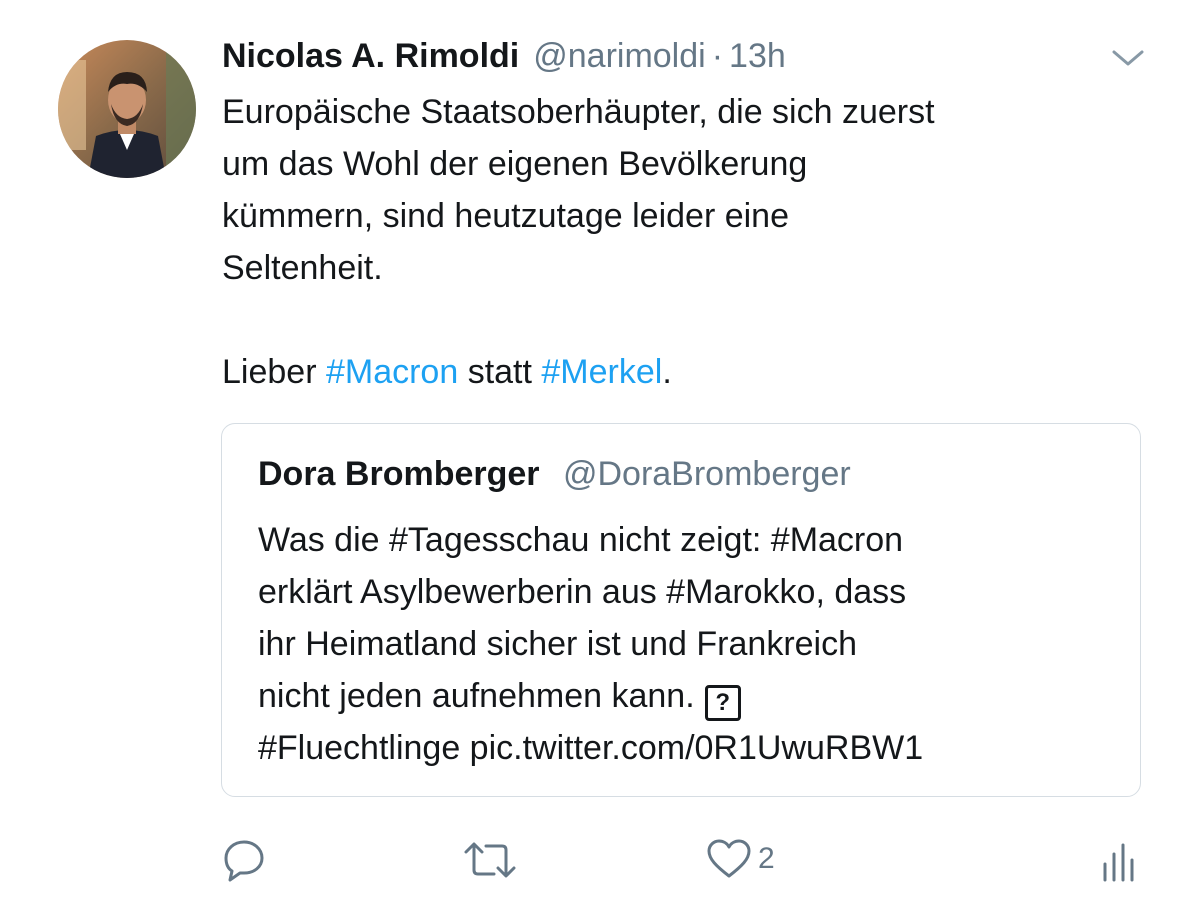 Image resolution: width=1200 pixels, height=904 pixels. What do you see at coordinates (127, 109) in the screenshot?
I see `avatar` at bounding box center [127, 109].